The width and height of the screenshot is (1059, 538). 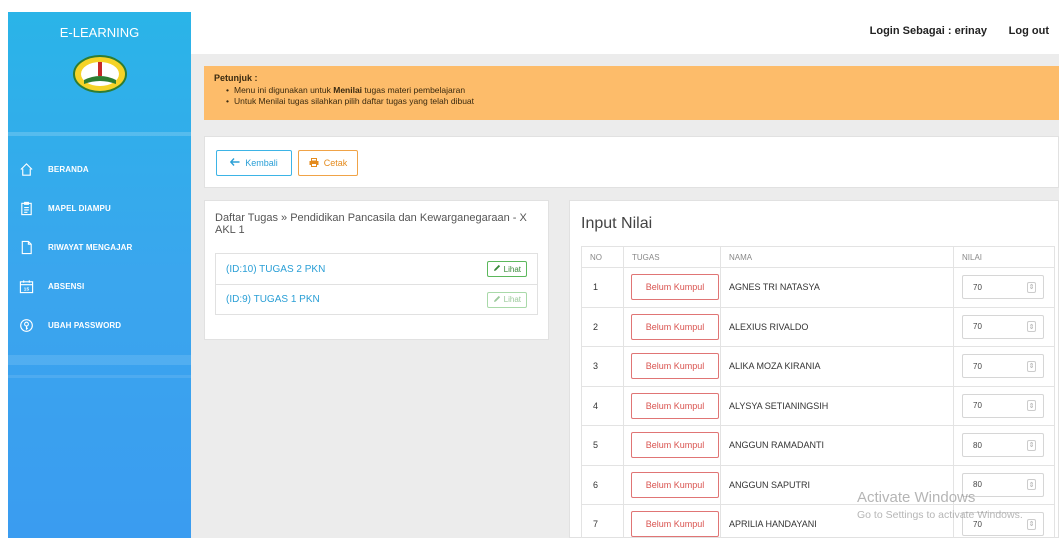 I want to click on row-number: 4, so click(x=602, y=405).